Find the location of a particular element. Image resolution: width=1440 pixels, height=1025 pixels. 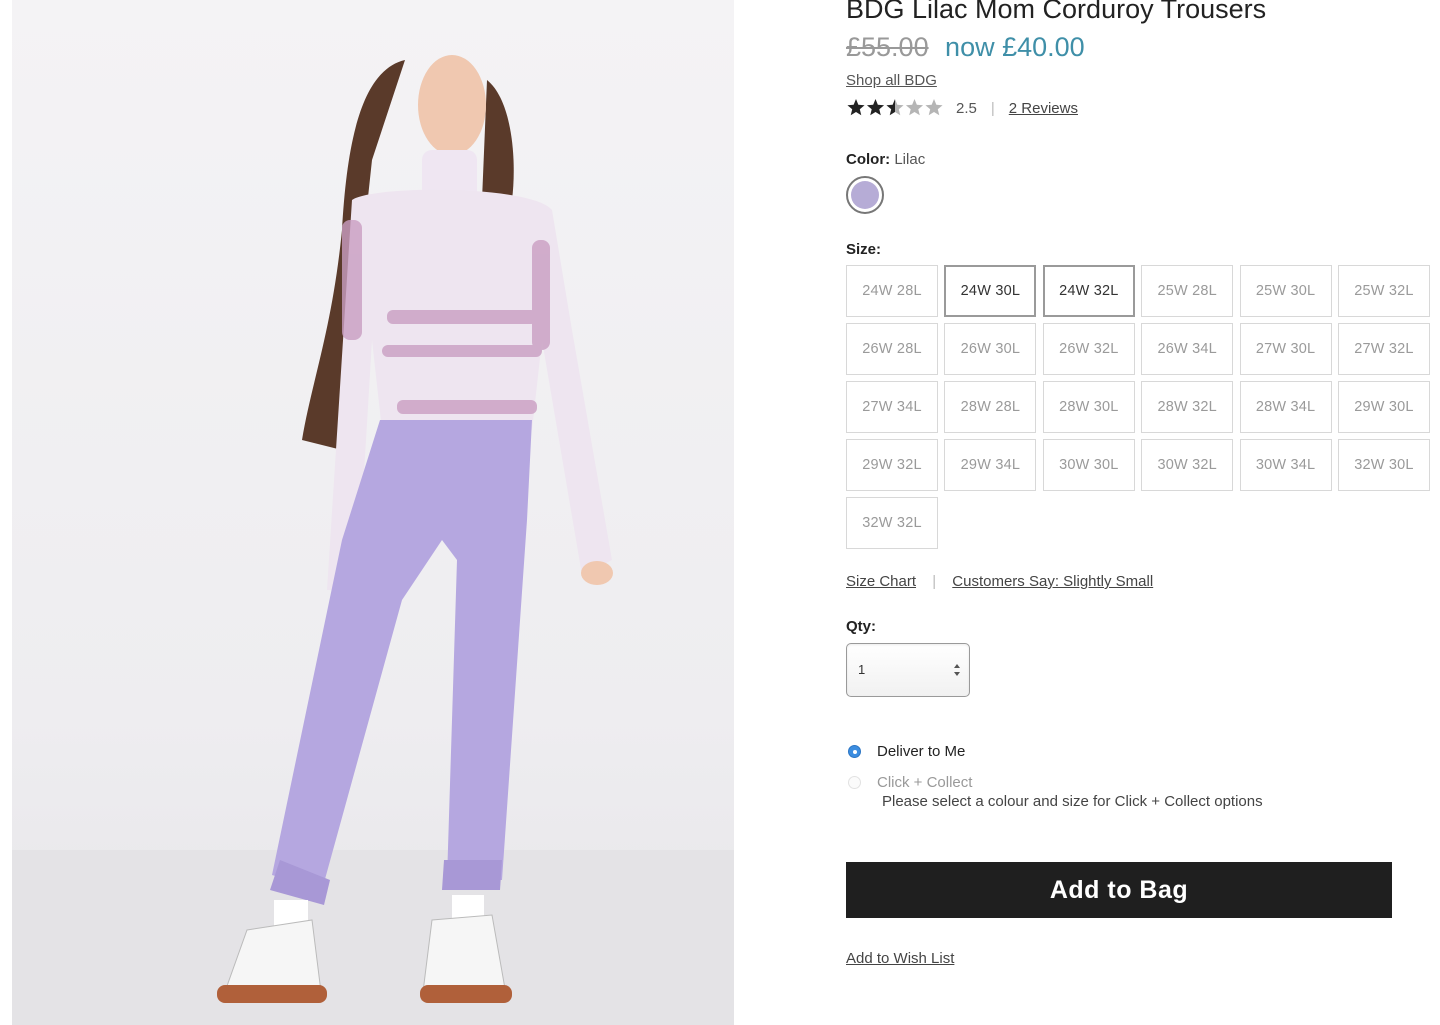

size-option: 25W 28L is located at coordinates (1187, 291).